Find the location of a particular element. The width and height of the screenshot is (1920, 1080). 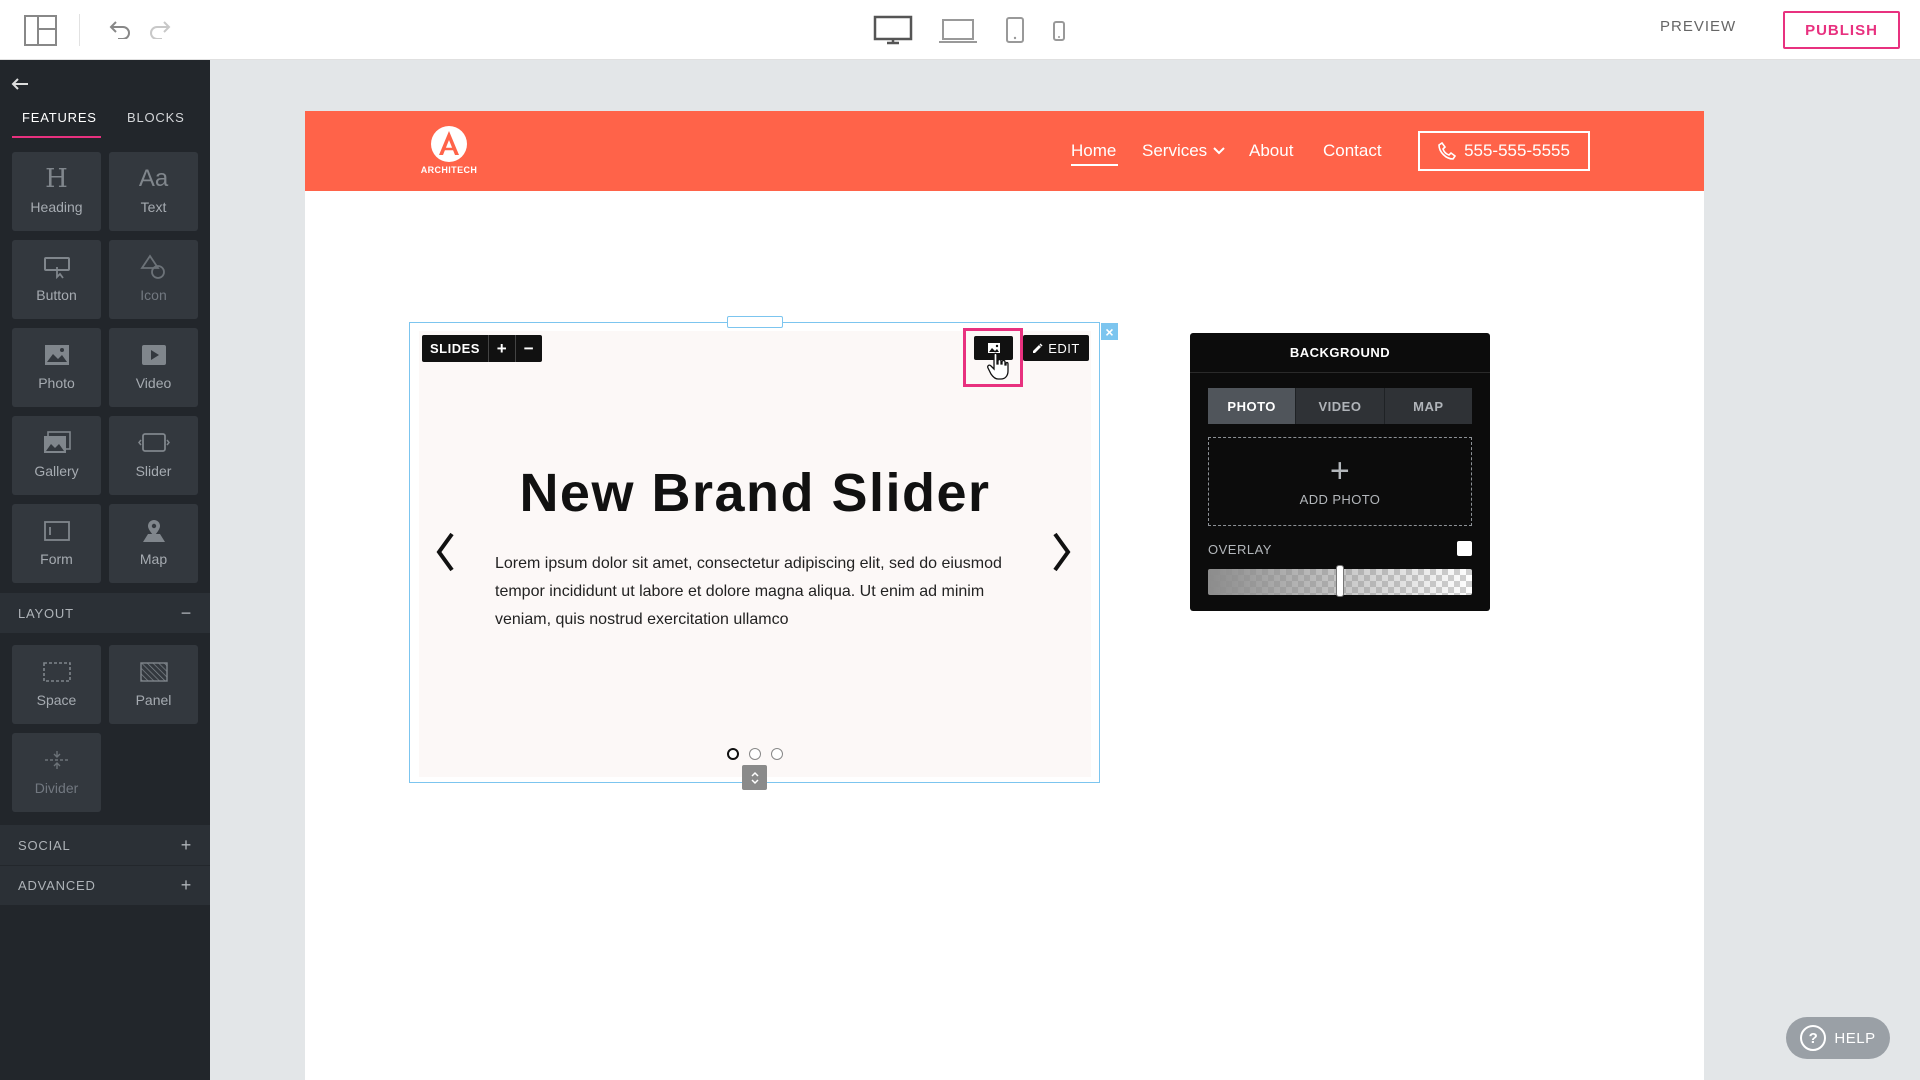

layout-space: Space is located at coordinates (56, 684).